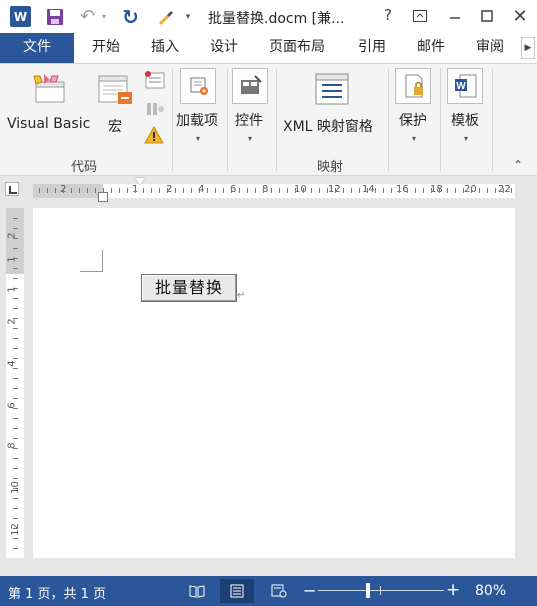  I want to click on customize-toolbar-icon: ▾, so click(188, 16).